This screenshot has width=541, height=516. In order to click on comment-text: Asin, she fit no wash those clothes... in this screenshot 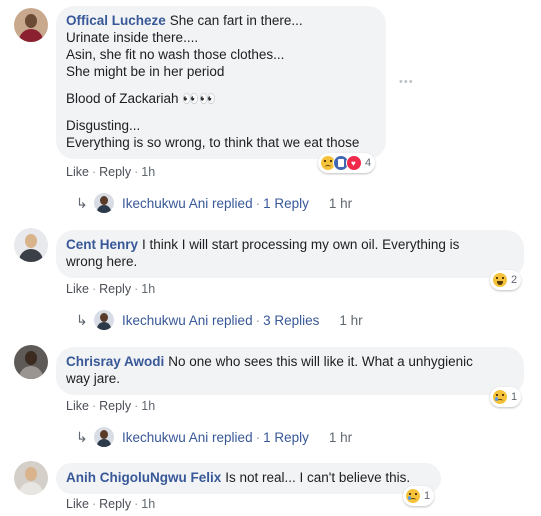, I will do `click(175, 54)`.